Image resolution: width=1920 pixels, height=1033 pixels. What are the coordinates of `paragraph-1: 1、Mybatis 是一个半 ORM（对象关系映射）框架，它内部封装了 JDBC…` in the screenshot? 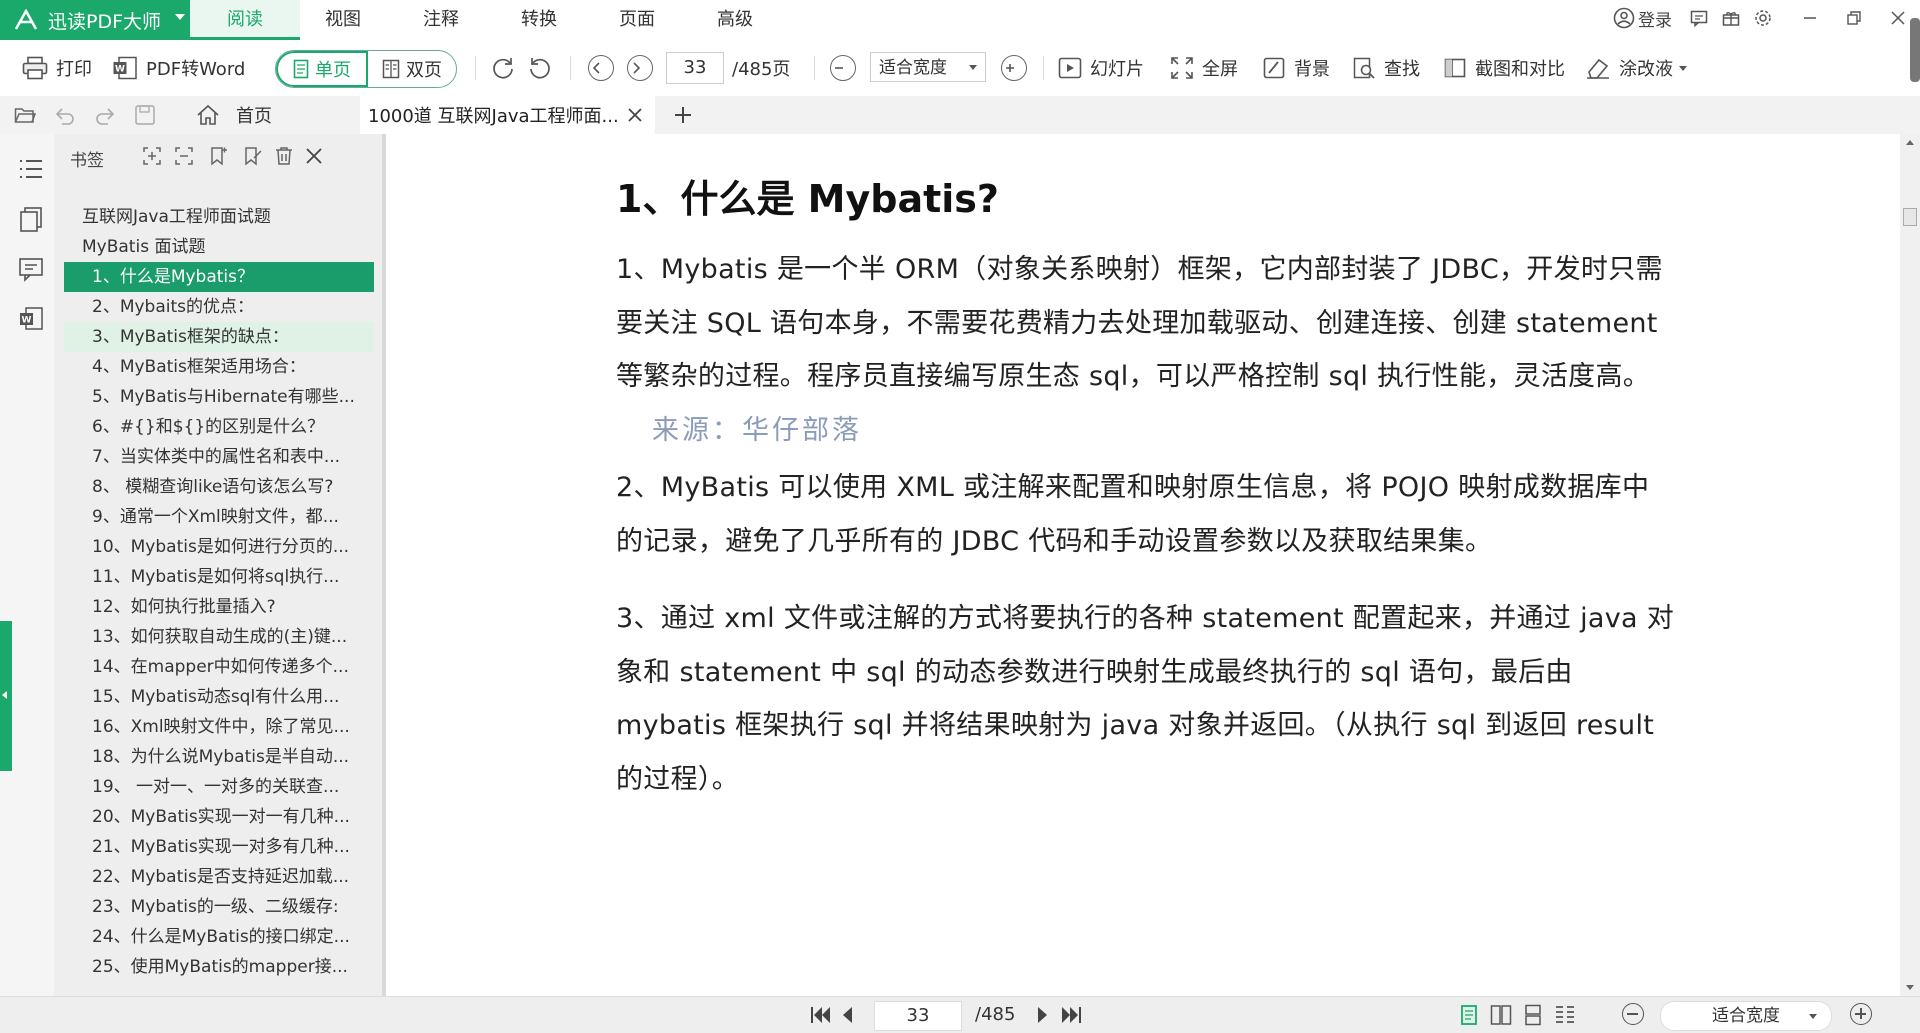 It's located at (1146, 350).